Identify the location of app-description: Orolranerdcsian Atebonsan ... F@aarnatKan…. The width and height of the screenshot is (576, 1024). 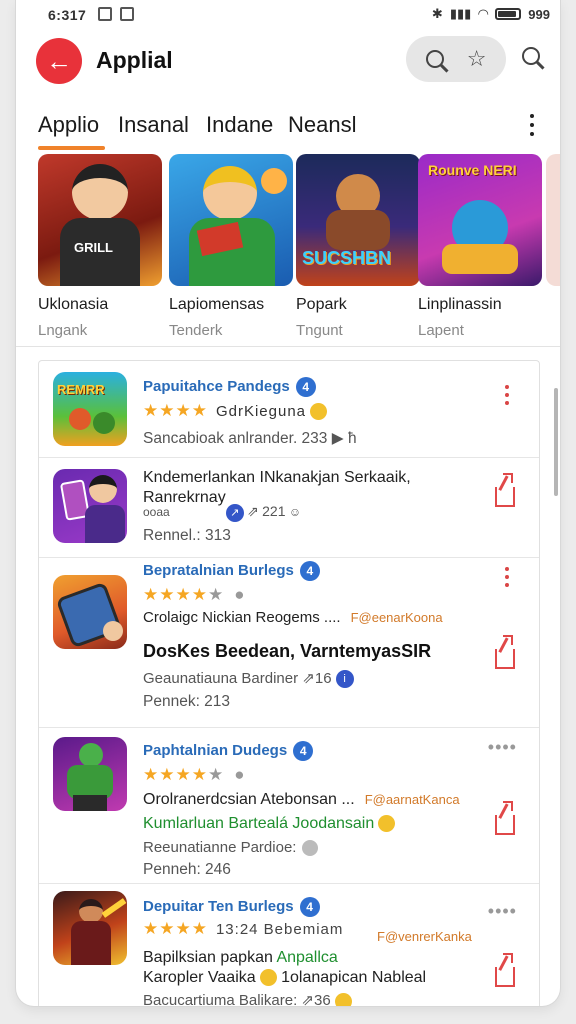
(301, 799).